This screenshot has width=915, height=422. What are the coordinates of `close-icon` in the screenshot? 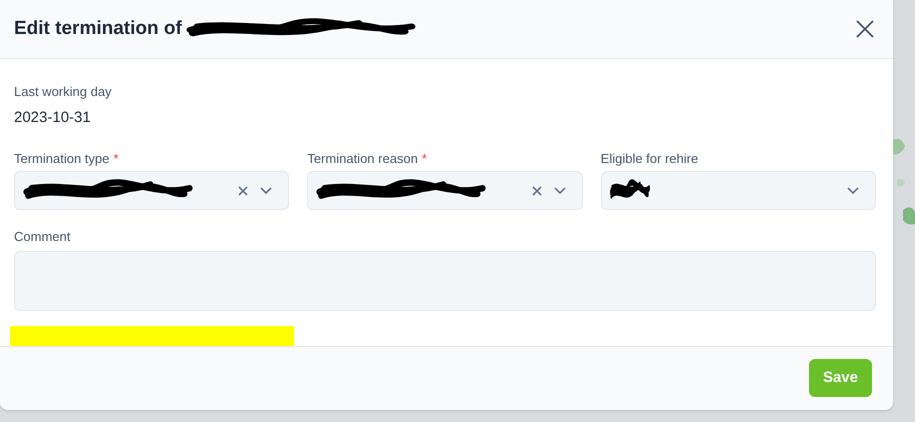 It's located at (865, 29).